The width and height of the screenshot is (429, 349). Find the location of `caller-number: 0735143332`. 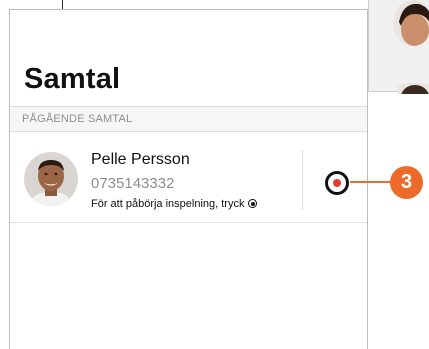

caller-number: 0735143332 is located at coordinates (133, 183).